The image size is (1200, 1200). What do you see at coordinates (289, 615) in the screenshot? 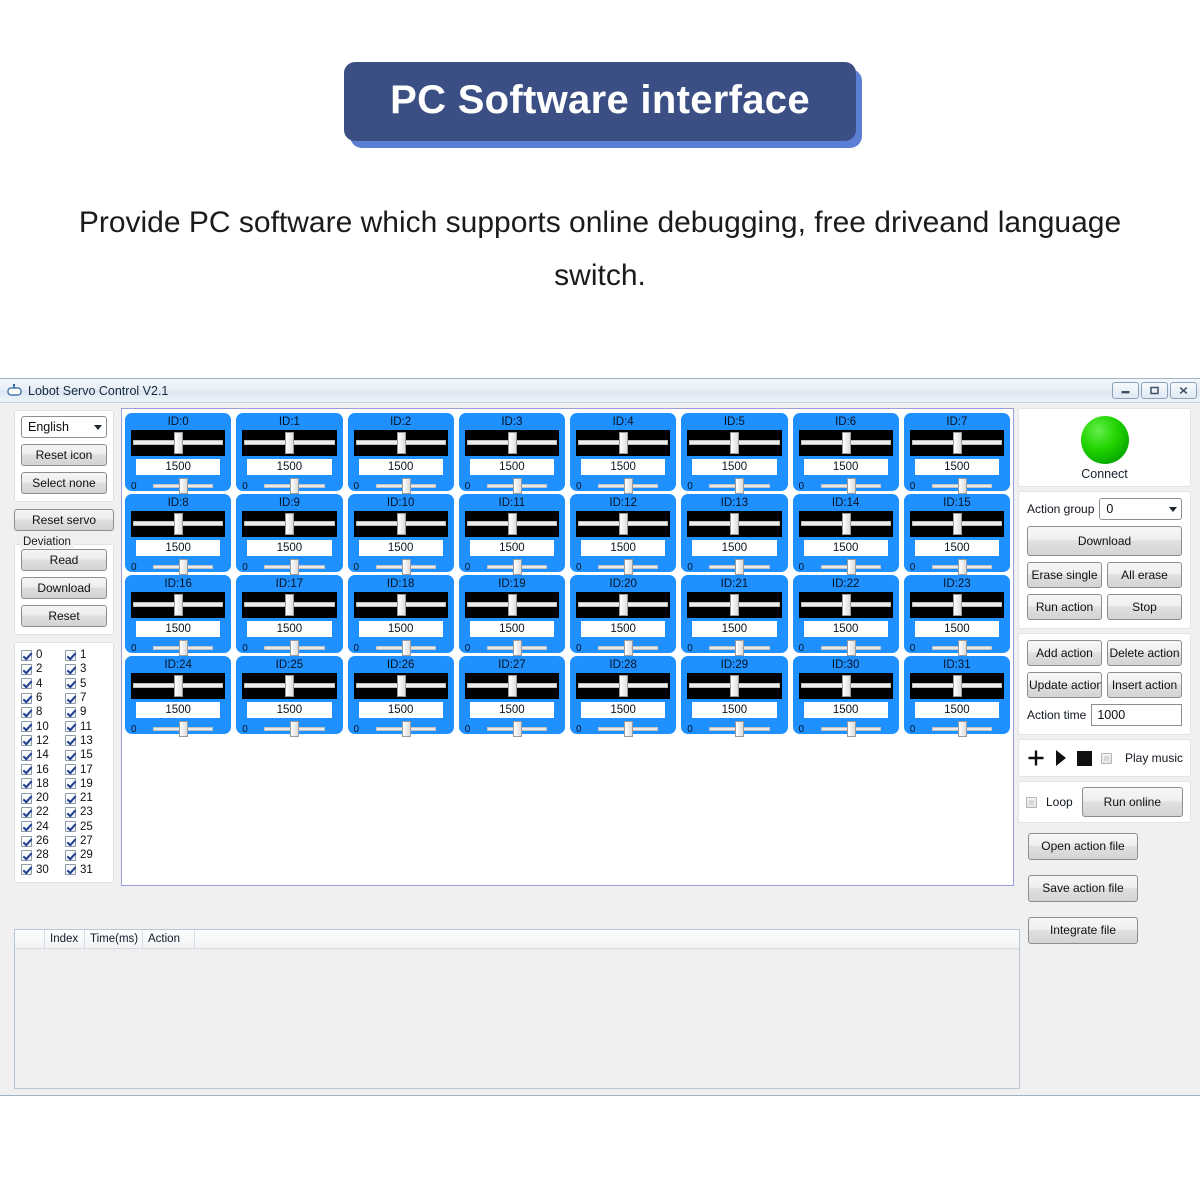
I see `servo-card: ID:17 1500 0` at bounding box center [289, 615].